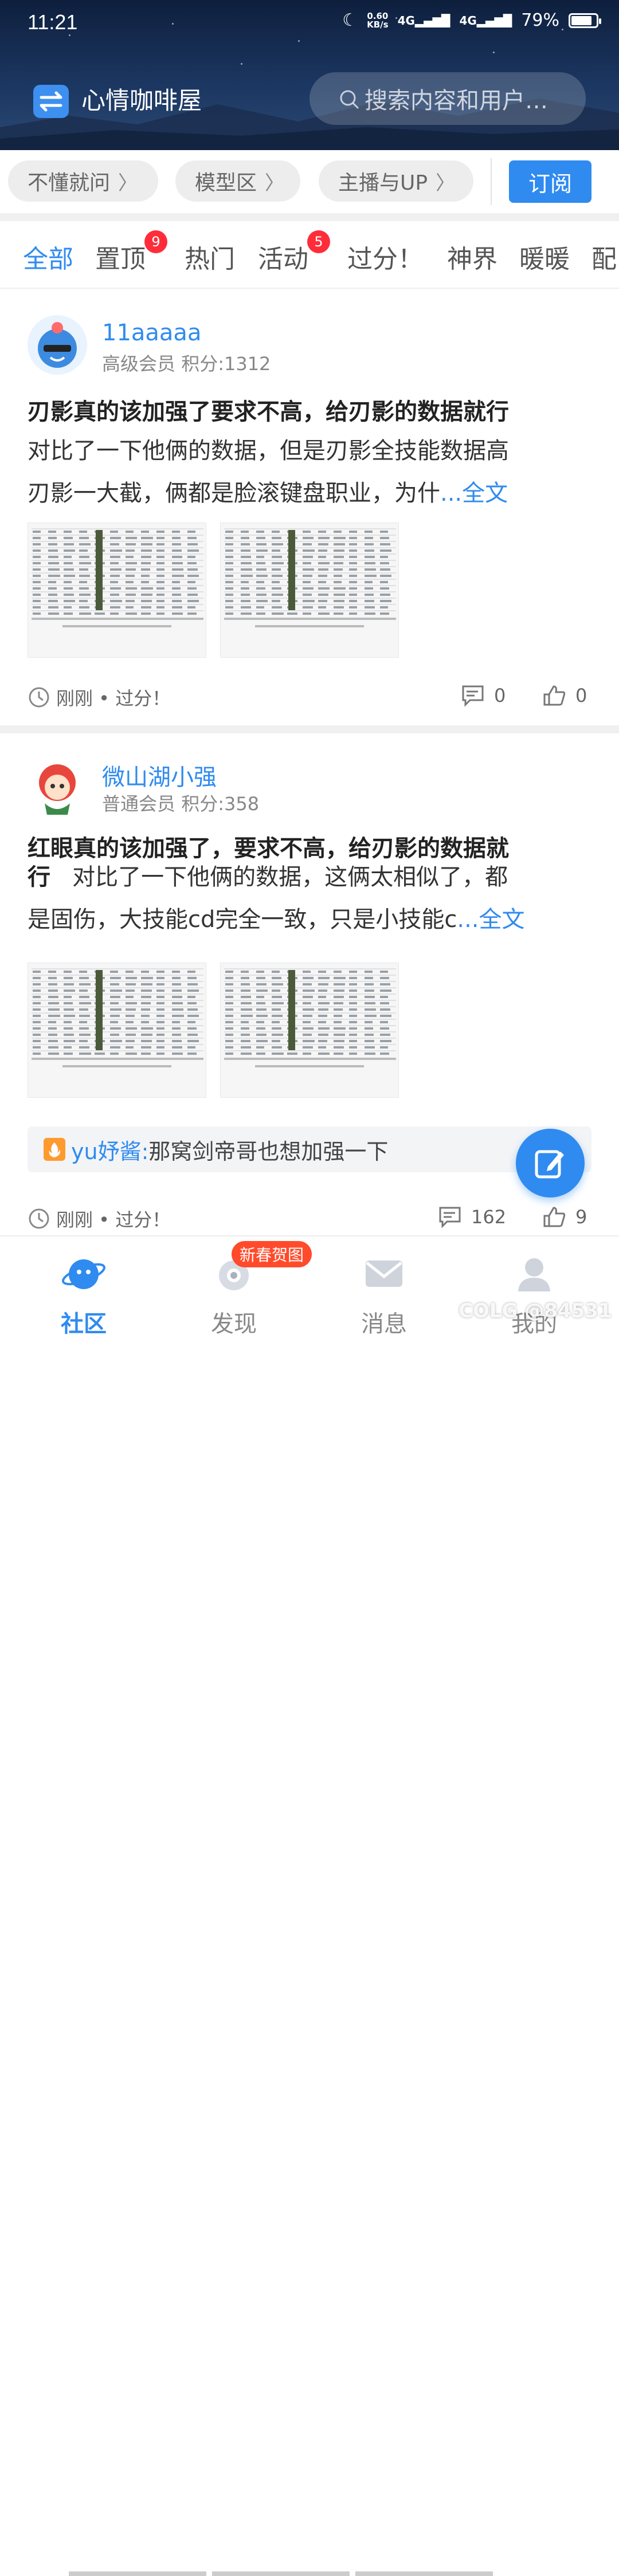 The height and width of the screenshot is (2576, 619). Describe the element at coordinates (283, 256) in the screenshot. I see `tab-events: 活动` at that location.